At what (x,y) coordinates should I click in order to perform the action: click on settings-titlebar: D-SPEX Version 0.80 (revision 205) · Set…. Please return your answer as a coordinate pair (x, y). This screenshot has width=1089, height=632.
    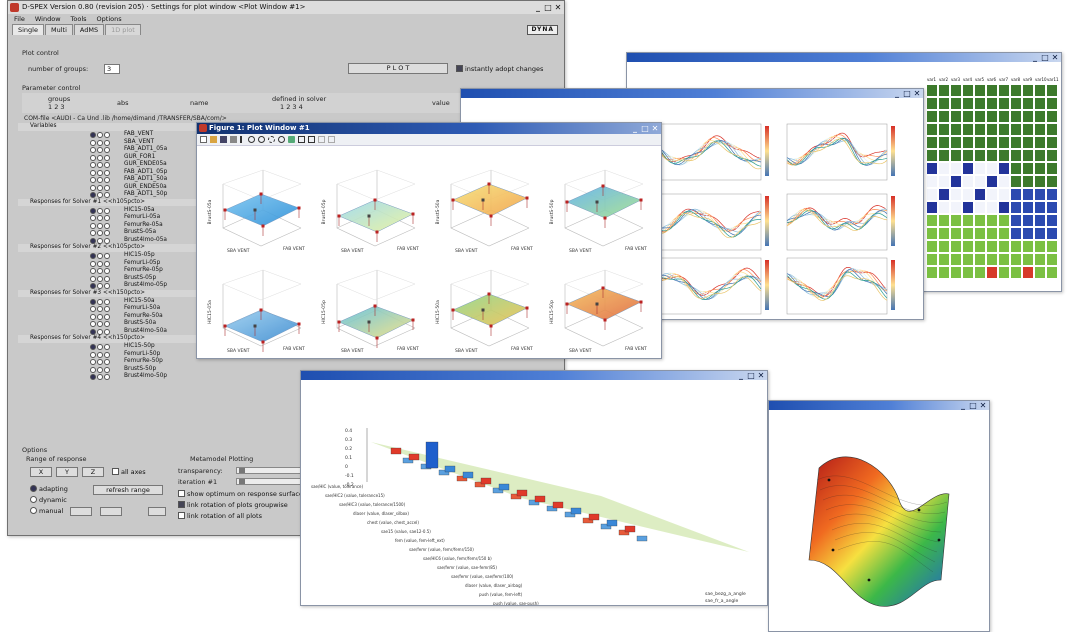
    Looking at the image, I should click on (286, 7).